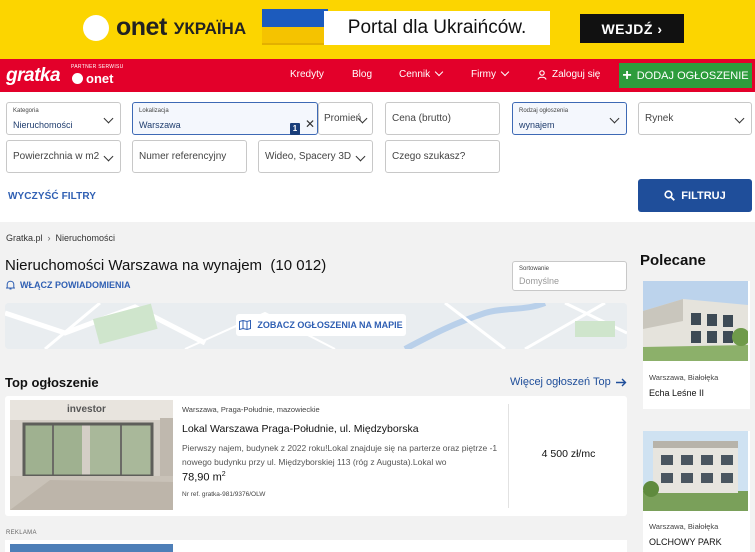 The width and height of the screenshot is (755, 552). I want to click on login-label: Zaloguj się, so click(576, 74).